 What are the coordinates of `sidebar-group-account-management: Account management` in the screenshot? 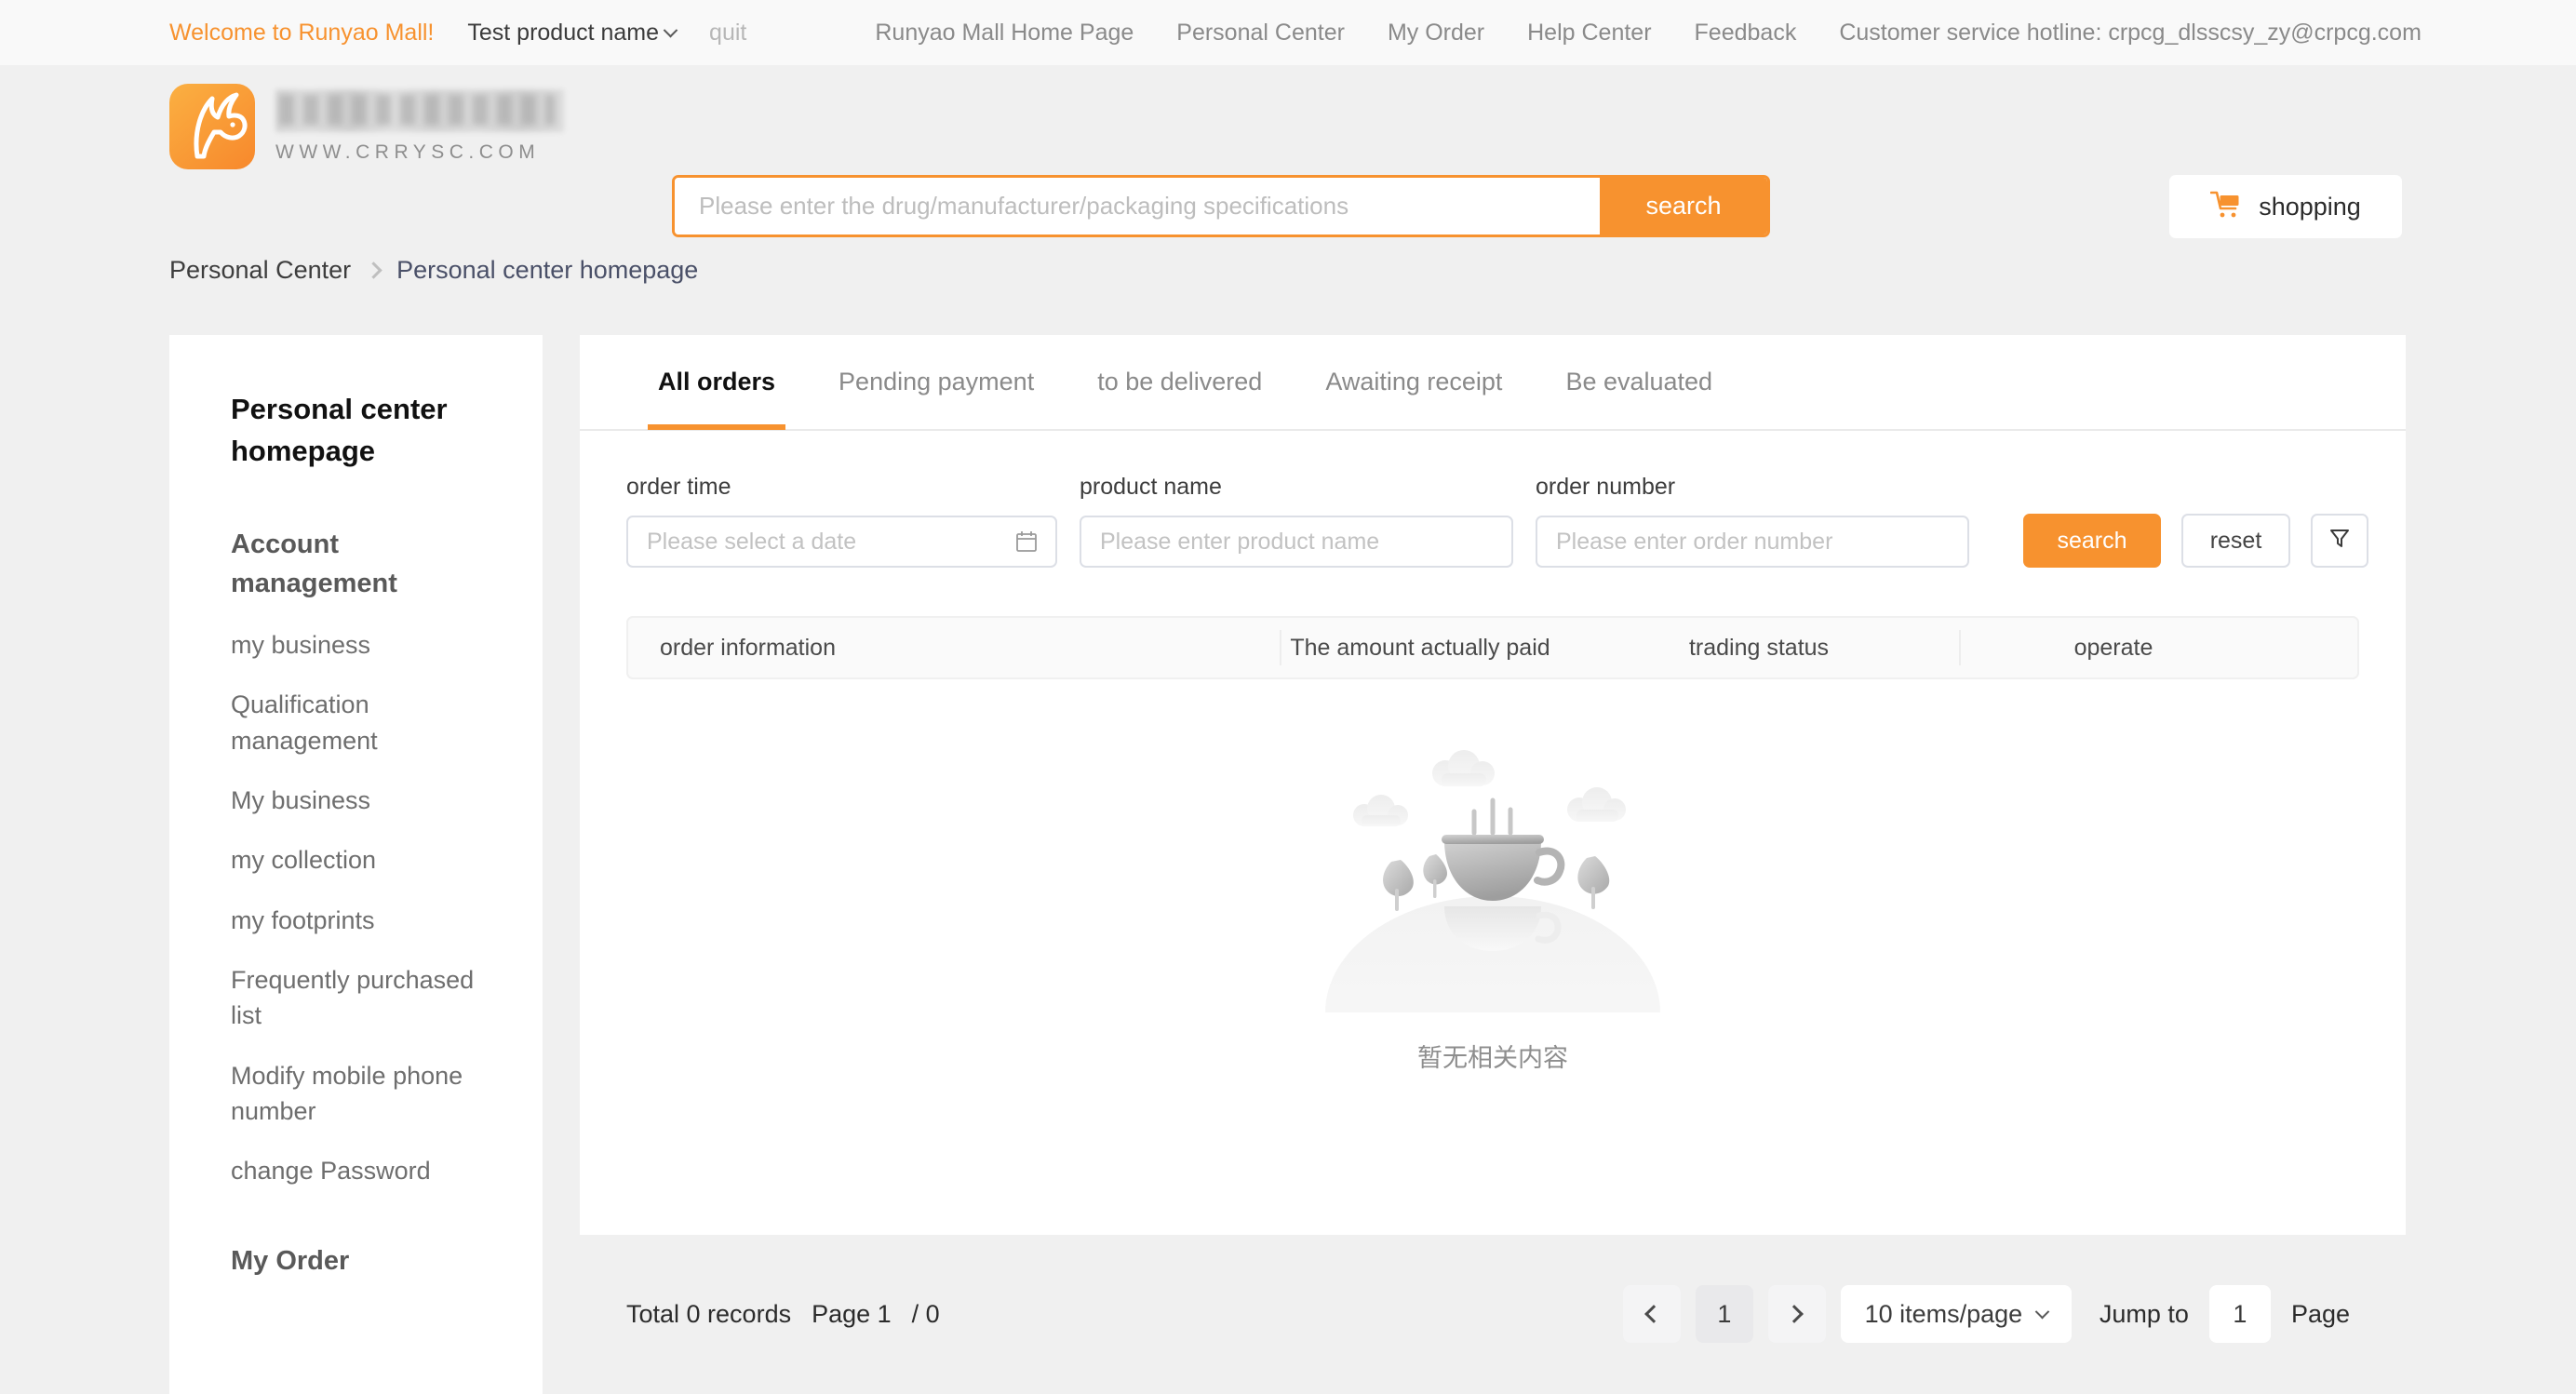 It's located at (314, 563).